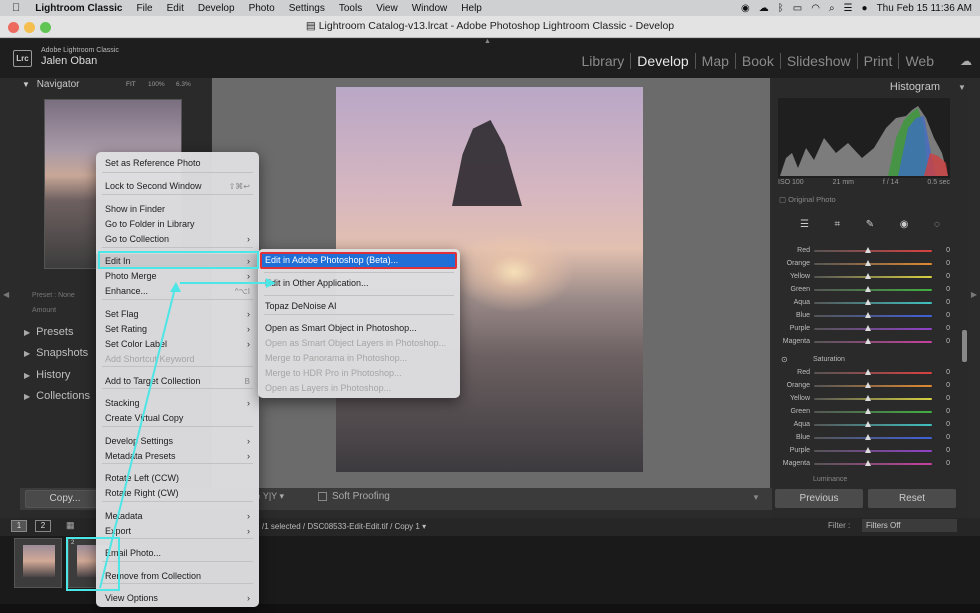  Describe the element at coordinates (175, 287) in the screenshot. I see `annotation-arrowhead` at that location.